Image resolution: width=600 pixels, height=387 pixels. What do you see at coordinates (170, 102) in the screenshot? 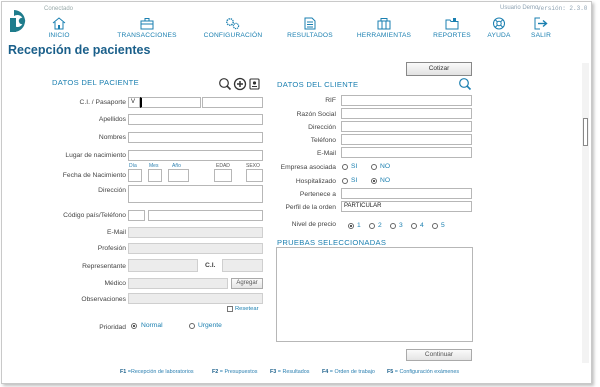
I see `ci-number-field` at bounding box center [170, 102].